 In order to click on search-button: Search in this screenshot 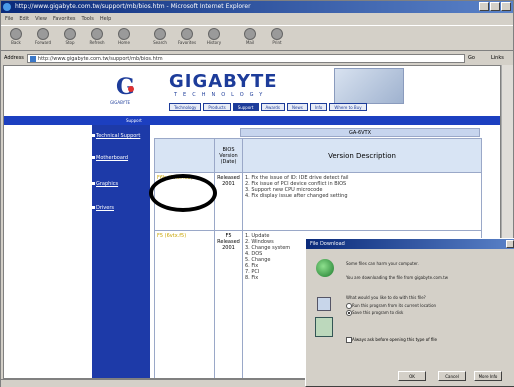, I will do `click(160, 38)`.